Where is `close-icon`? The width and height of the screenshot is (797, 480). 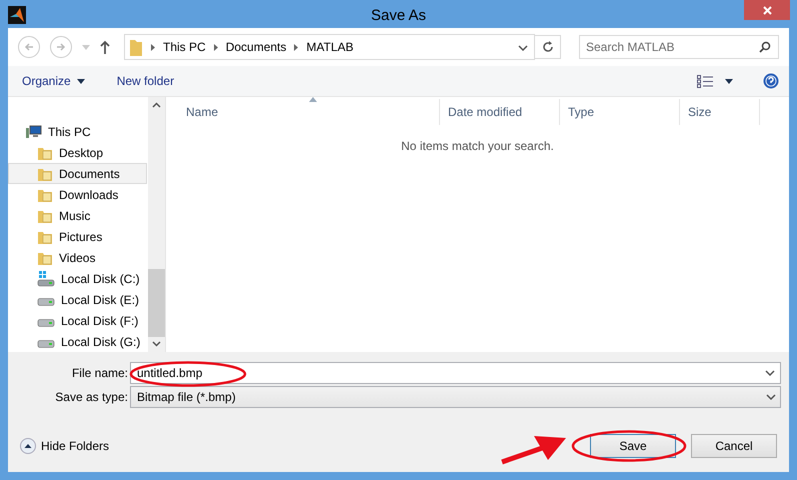
close-icon is located at coordinates (767, 10).